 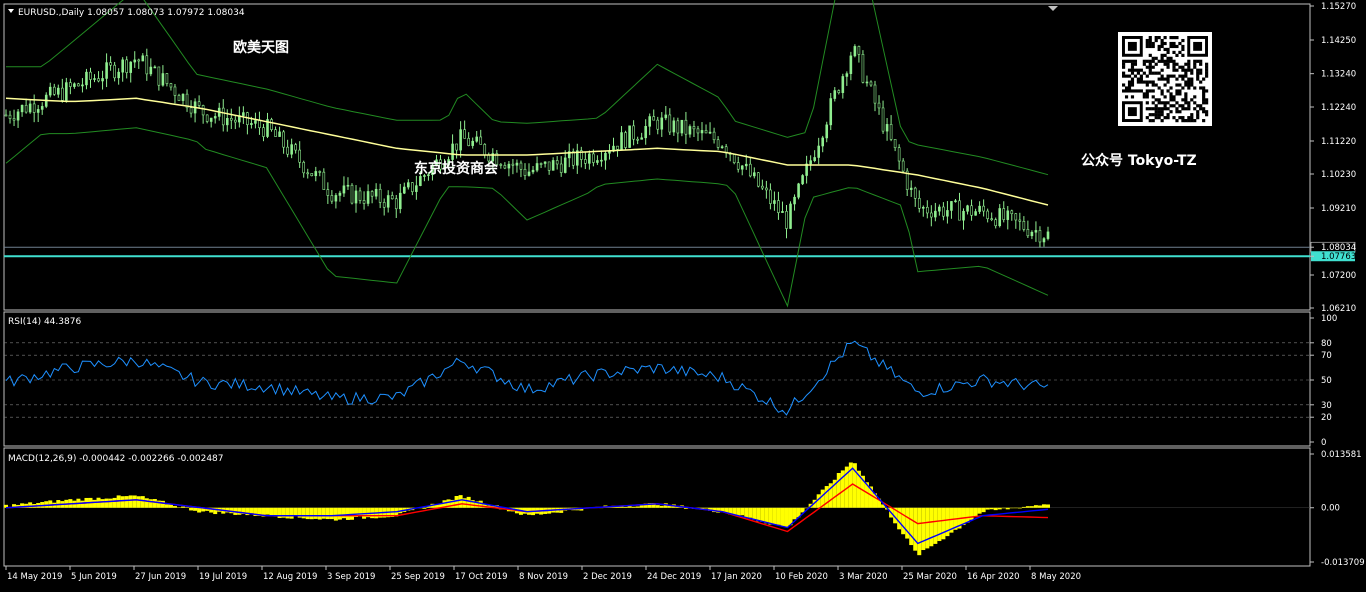 I want to click on macd-tick-label: 0.013581, so click(x=1341, y=455).